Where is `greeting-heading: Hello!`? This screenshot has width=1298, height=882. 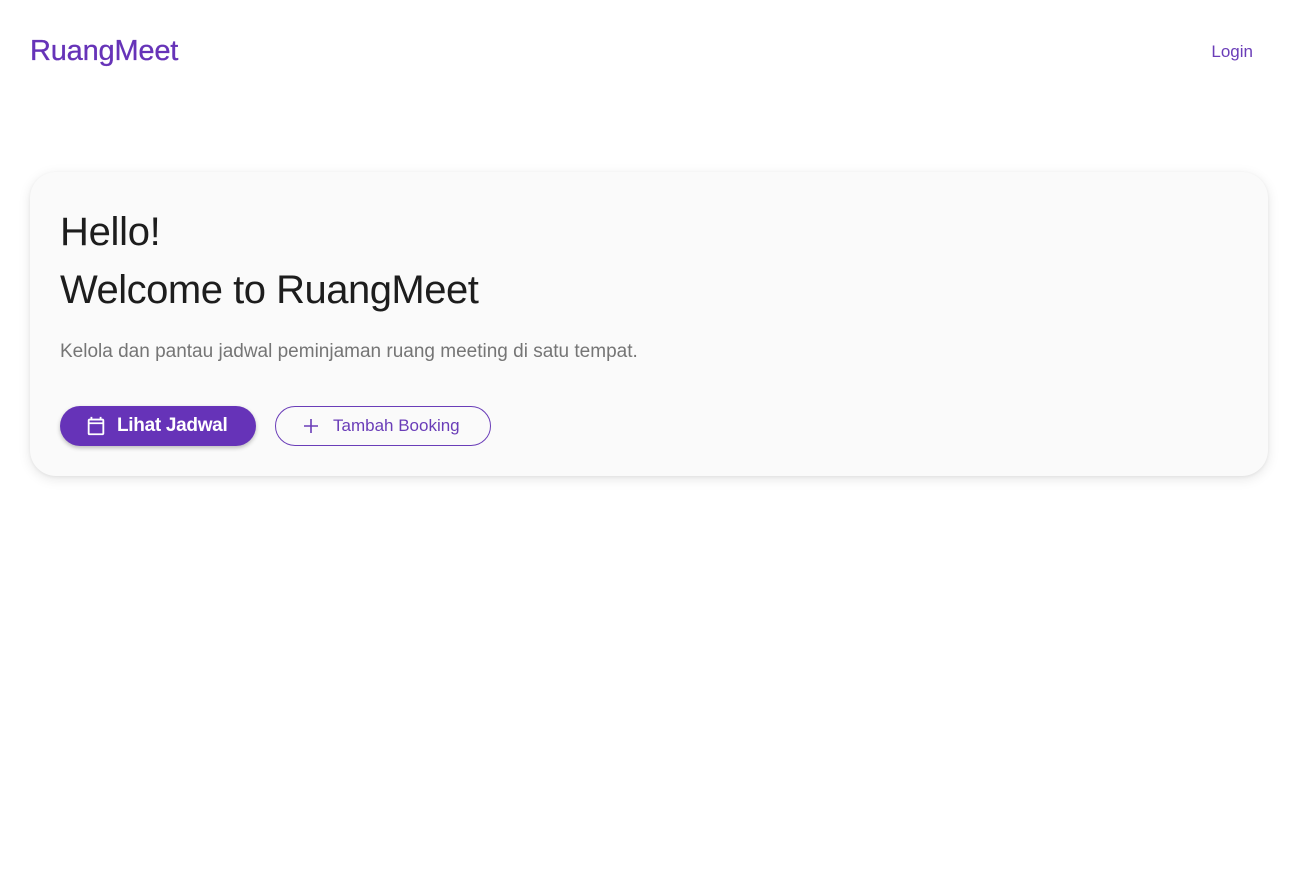 greeting-heading: Hello! is located at coordinates (110, 232).